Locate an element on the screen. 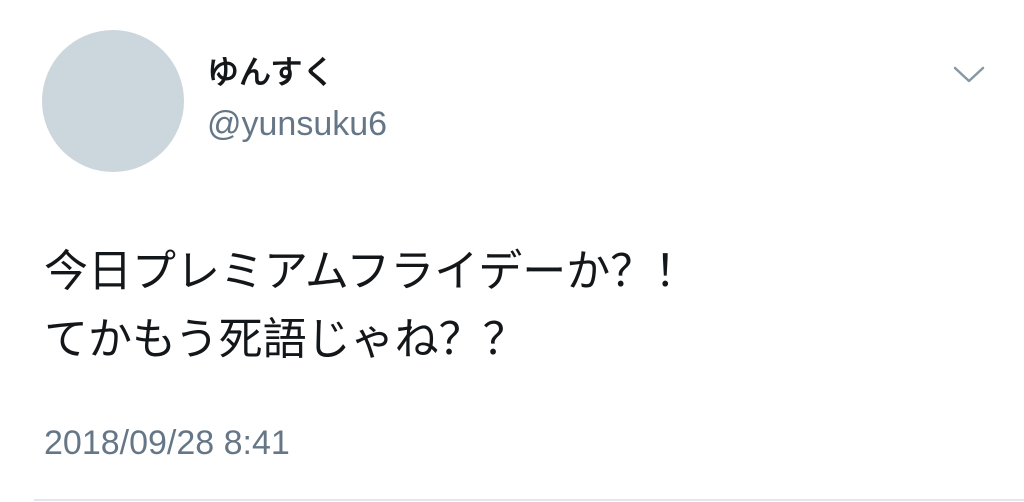  tweet-menu-button is located at coordinates (969, 75).